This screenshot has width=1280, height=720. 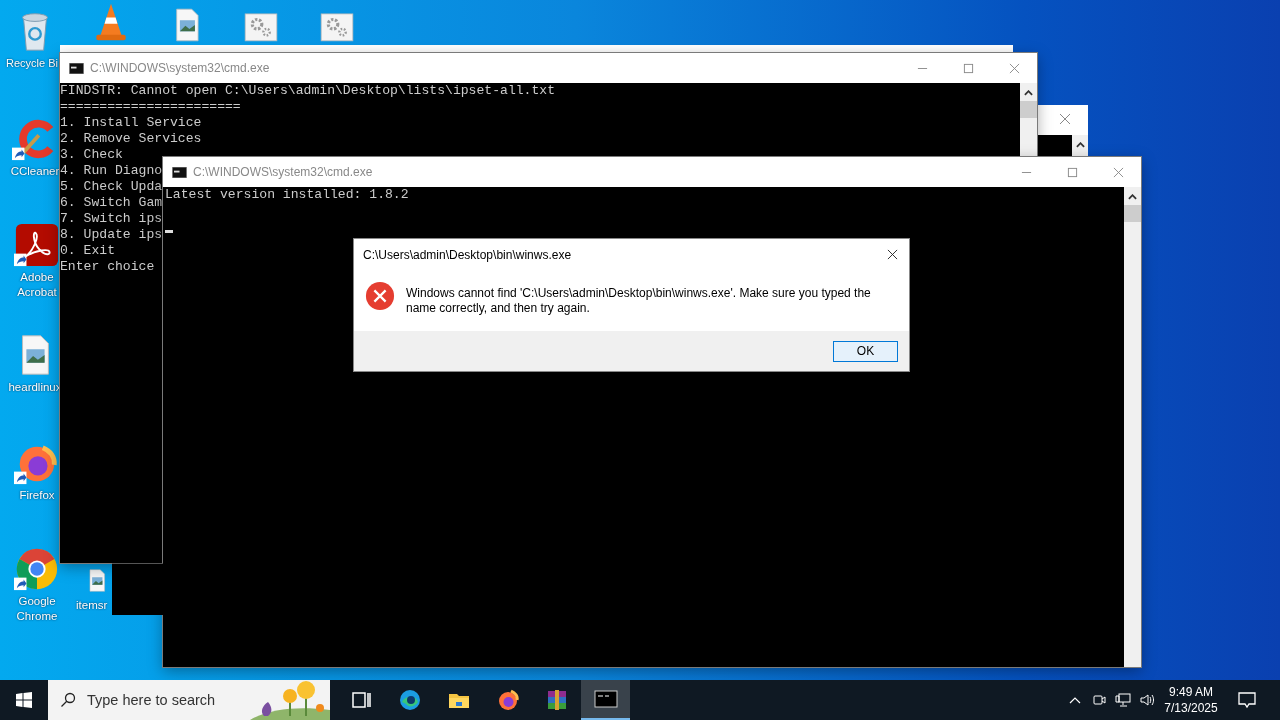 What do you see at coordinates (37, 285) in the screenshot?
I see `icon-label: Adobe Acrobat` at bounding box center [37, 285].